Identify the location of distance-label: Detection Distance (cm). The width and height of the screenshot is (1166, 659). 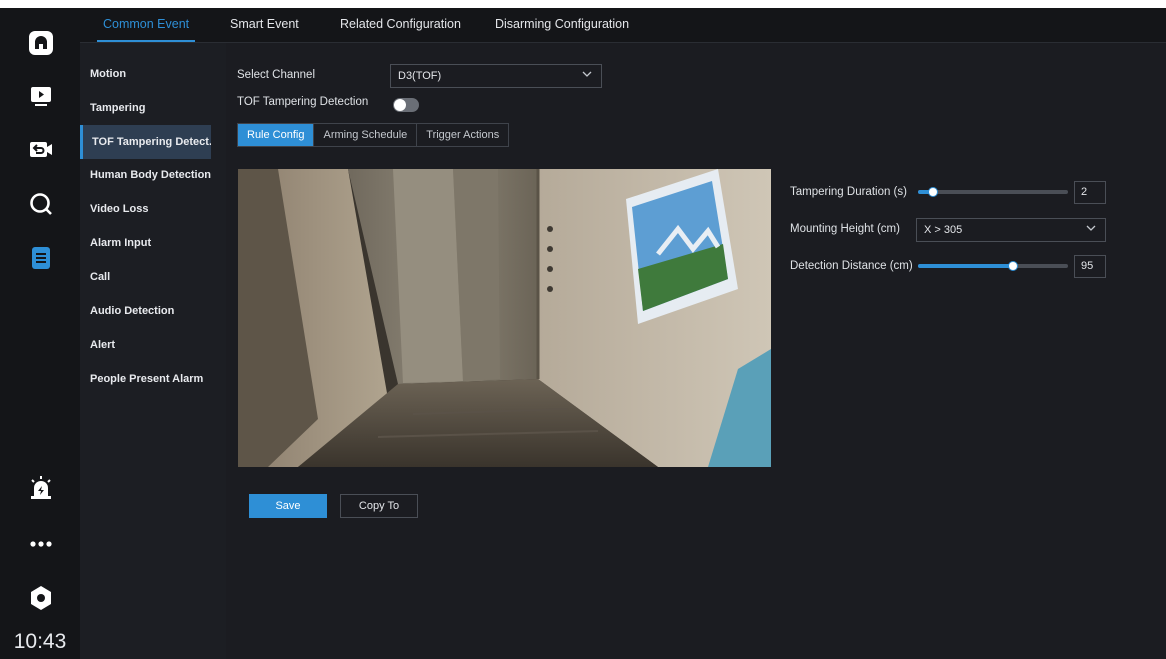
(851, 266).